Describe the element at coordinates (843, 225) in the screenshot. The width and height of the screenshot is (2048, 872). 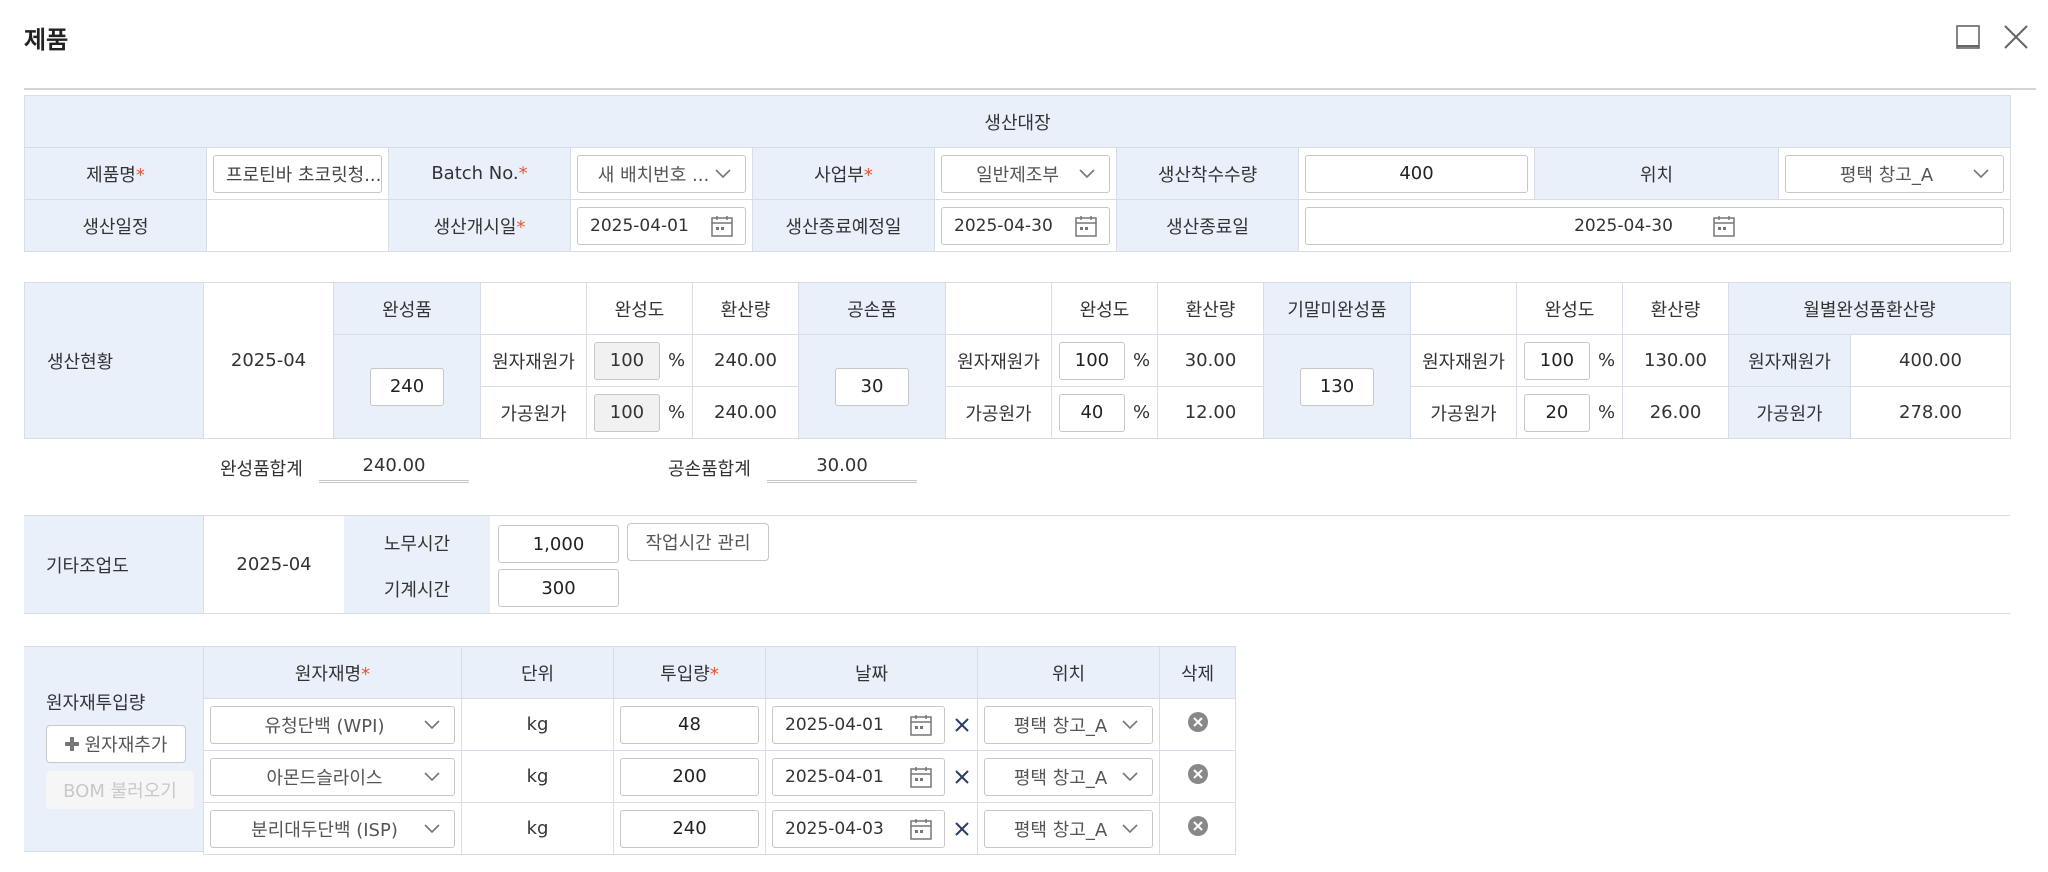
I see `planned-end-label: 생산종료예정일` at that location.